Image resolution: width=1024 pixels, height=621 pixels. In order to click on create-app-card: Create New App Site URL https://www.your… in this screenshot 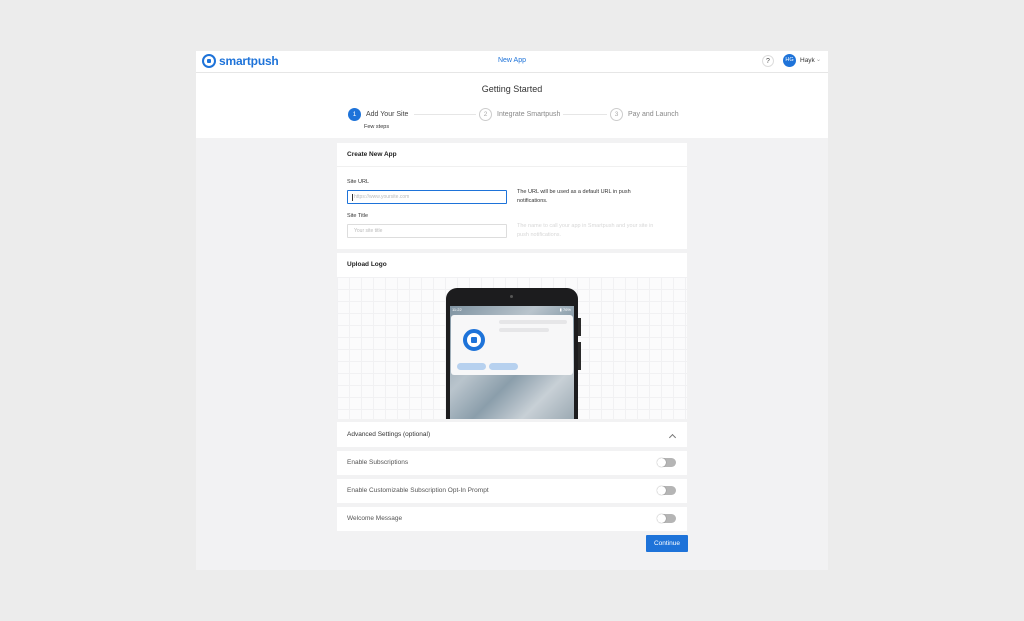, I will do `click(512, 196)`.